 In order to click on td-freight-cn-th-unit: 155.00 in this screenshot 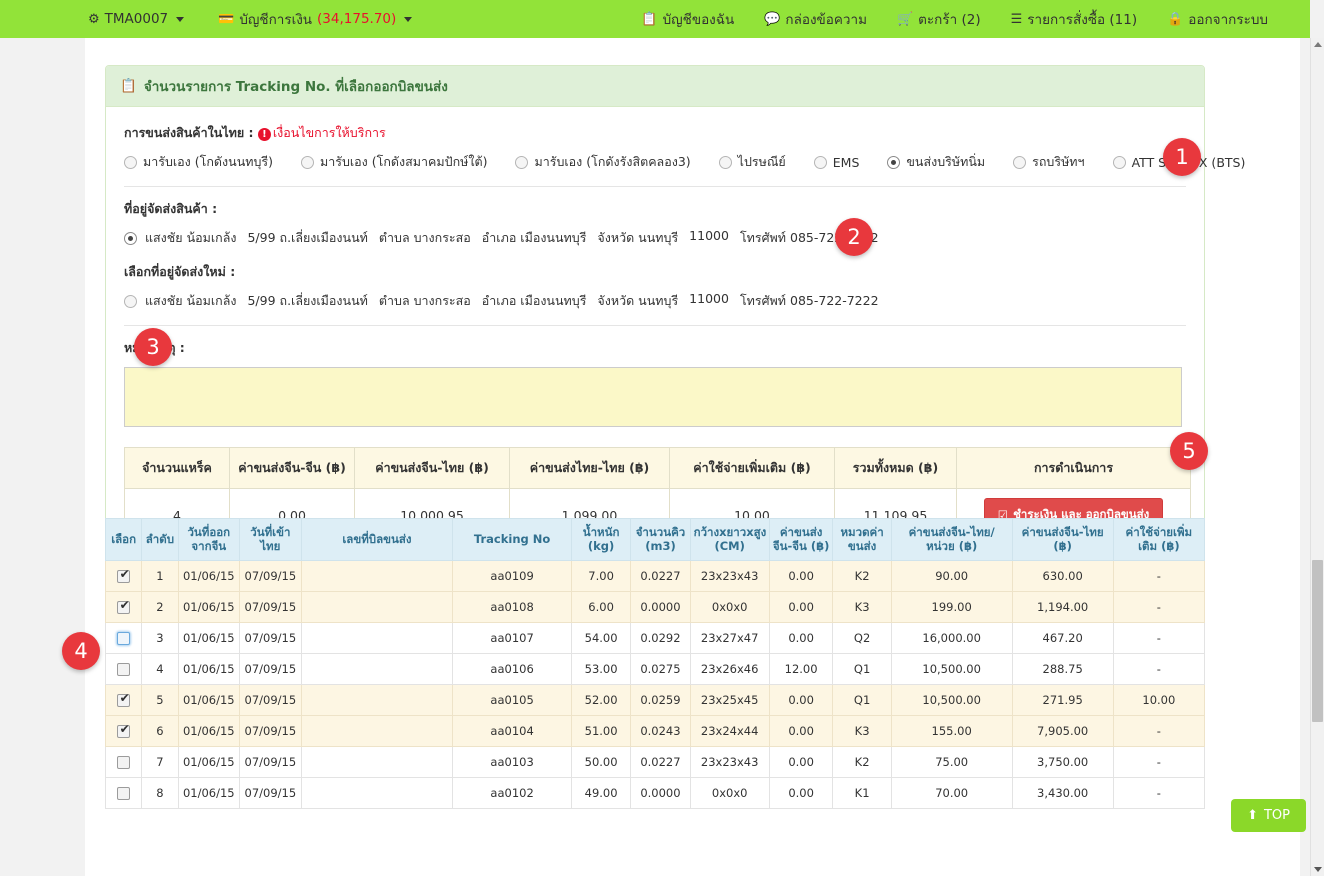, I will do `click(951, 730)`.